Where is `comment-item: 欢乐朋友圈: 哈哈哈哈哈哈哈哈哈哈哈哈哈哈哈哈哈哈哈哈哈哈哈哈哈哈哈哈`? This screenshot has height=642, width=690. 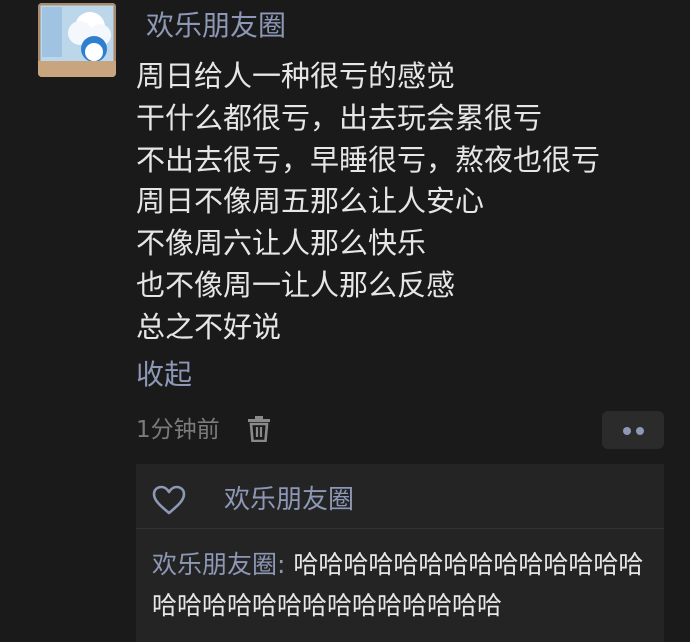
comment-item: 欢乐朋友圈: 哈哈哈哈哈哈哈哈哈哈哈哈哈哈哈哈哈哈哈哈哈哈哈哈哈哈哈哈 is located at coordinates (405, 585).